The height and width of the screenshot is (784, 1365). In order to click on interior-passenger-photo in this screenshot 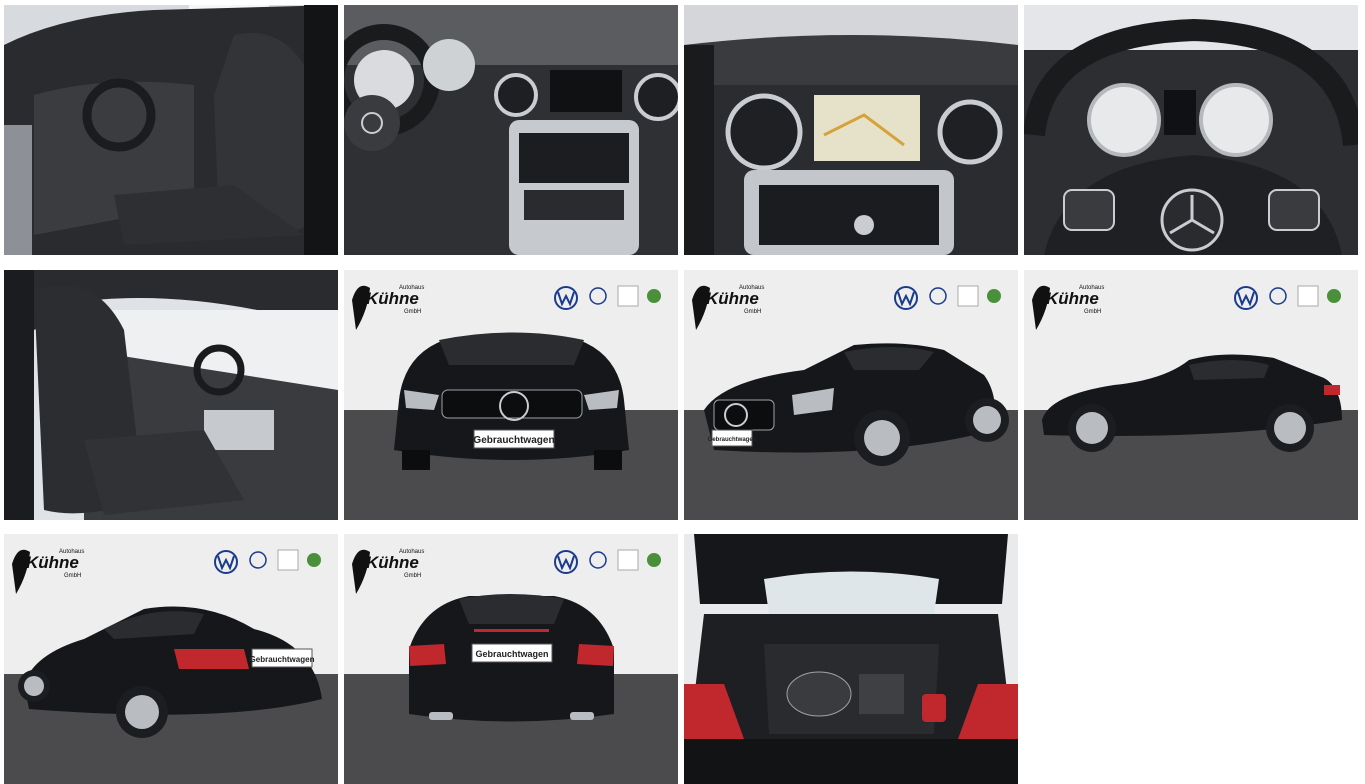, I will do `click(171, 395)`.